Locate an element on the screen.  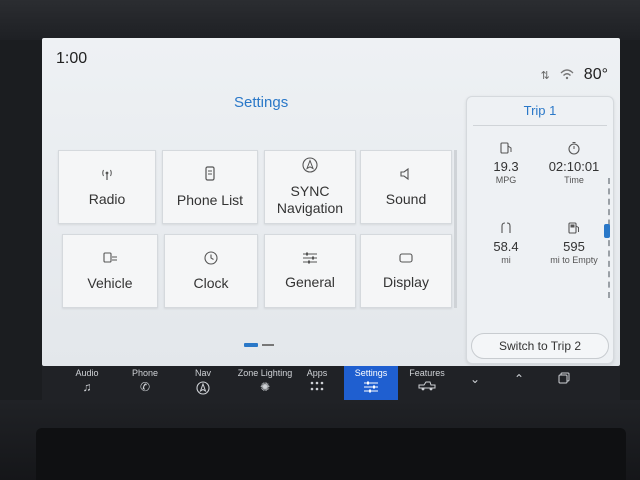
nav-label: Audio is located at coordinates (87, 373).